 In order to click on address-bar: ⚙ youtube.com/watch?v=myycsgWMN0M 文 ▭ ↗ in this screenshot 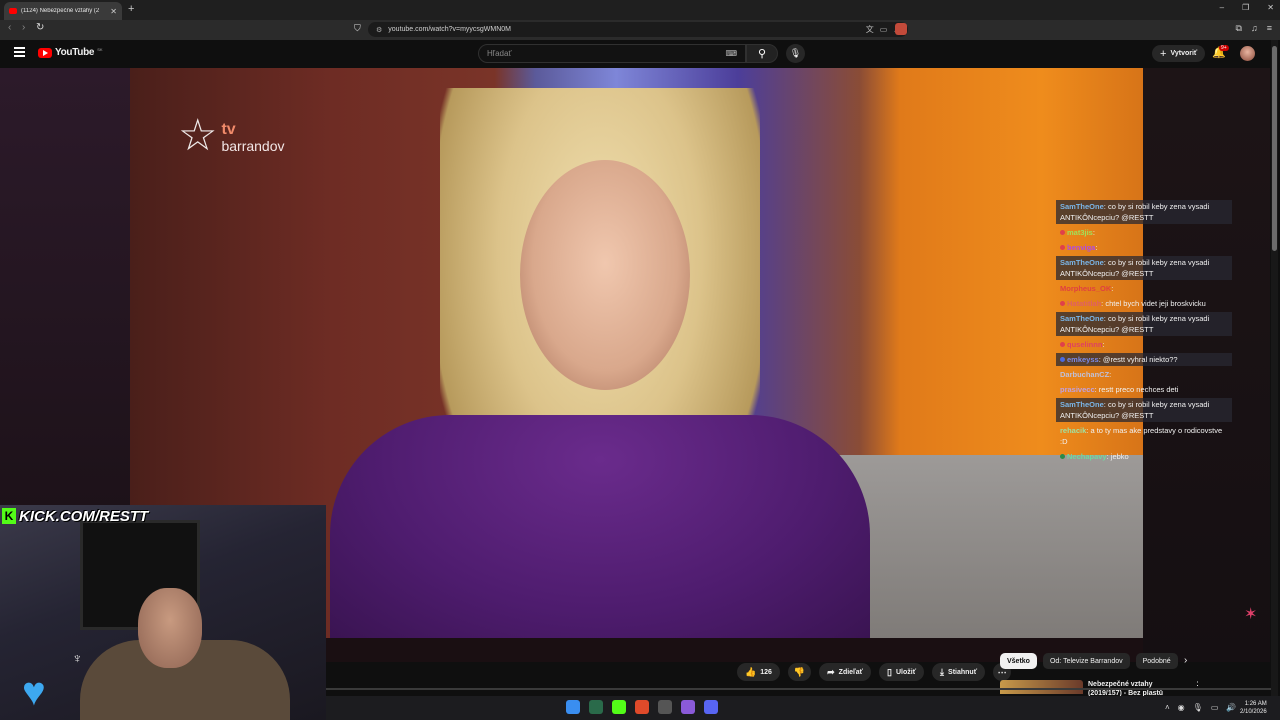, I will do `click(638, 29)`.